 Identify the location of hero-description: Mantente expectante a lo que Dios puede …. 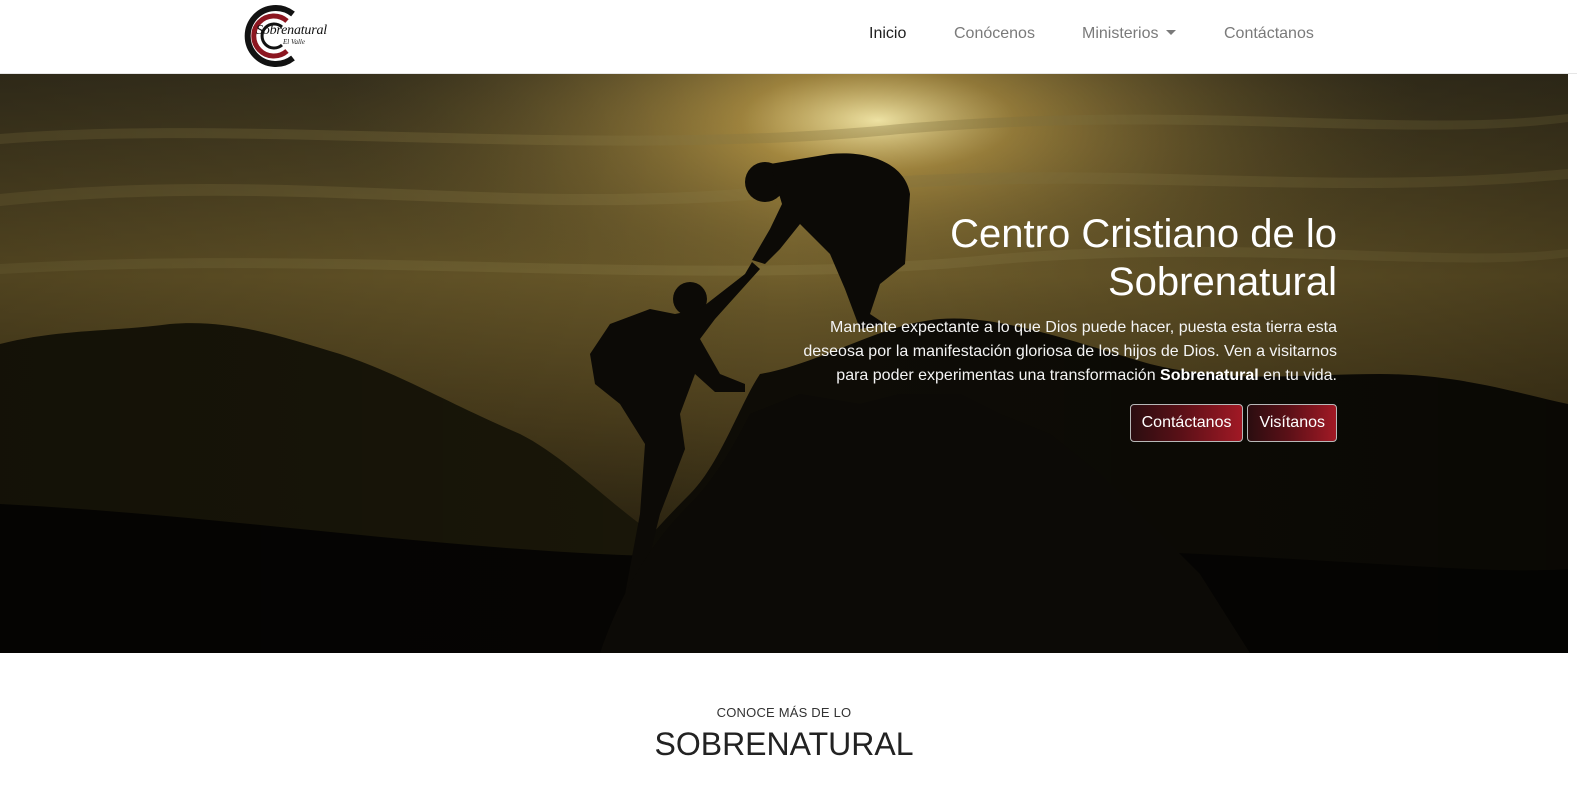
(1057, 352).